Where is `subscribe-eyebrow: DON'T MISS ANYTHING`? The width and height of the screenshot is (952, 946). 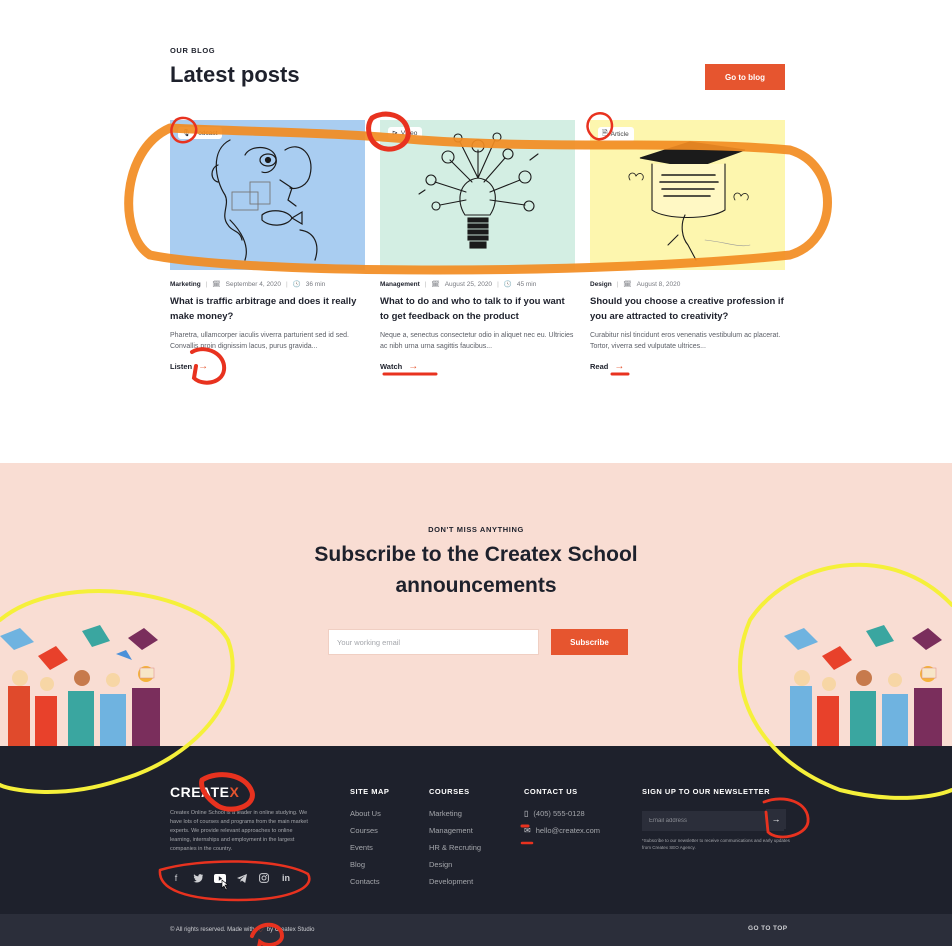 subscribe-eyebrow: DON'T MISS ANYTHING is located at coordinates (476, 529).